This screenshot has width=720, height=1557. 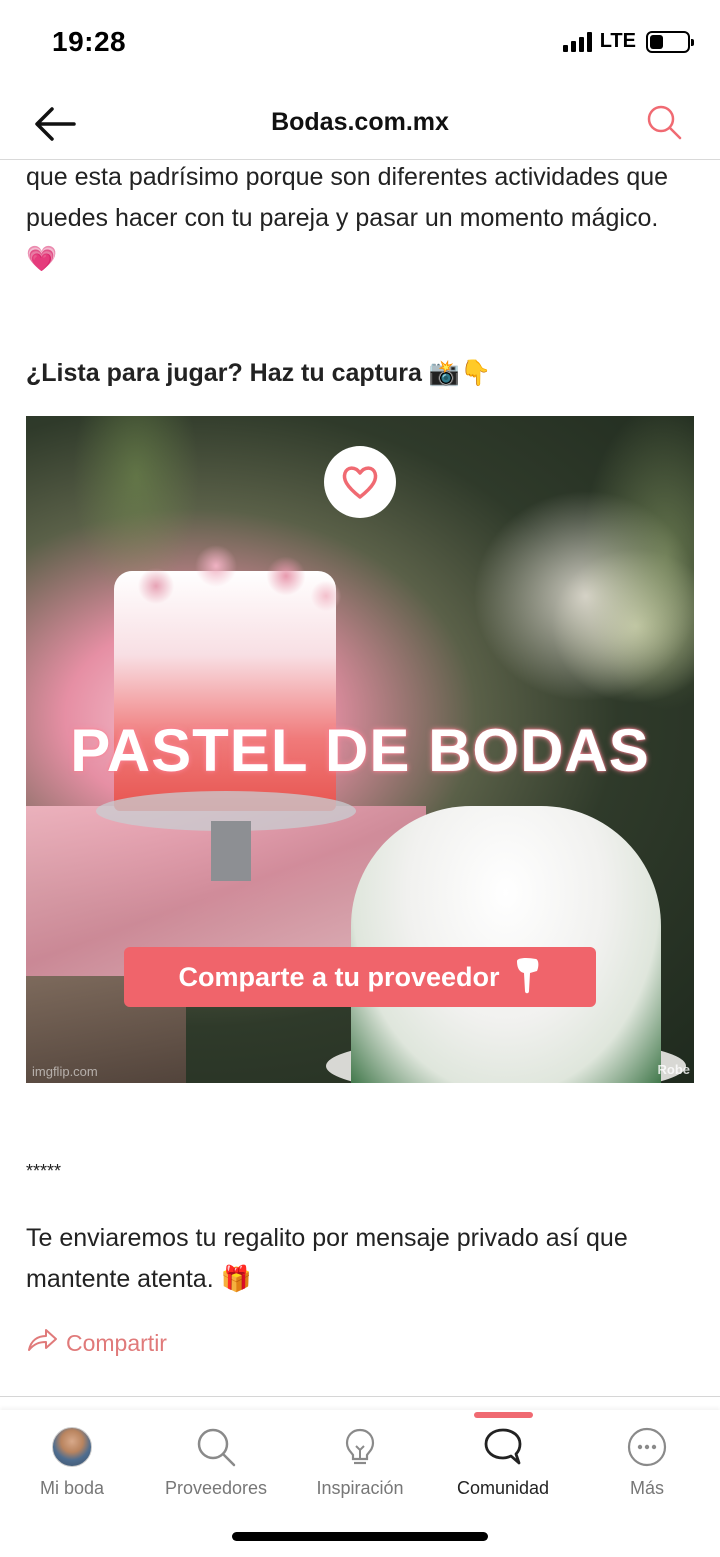 What do you see at coordinates (503, 1415) in the screenshot?
I see `active-tab-indicator` at bounding box center [503, 1415].